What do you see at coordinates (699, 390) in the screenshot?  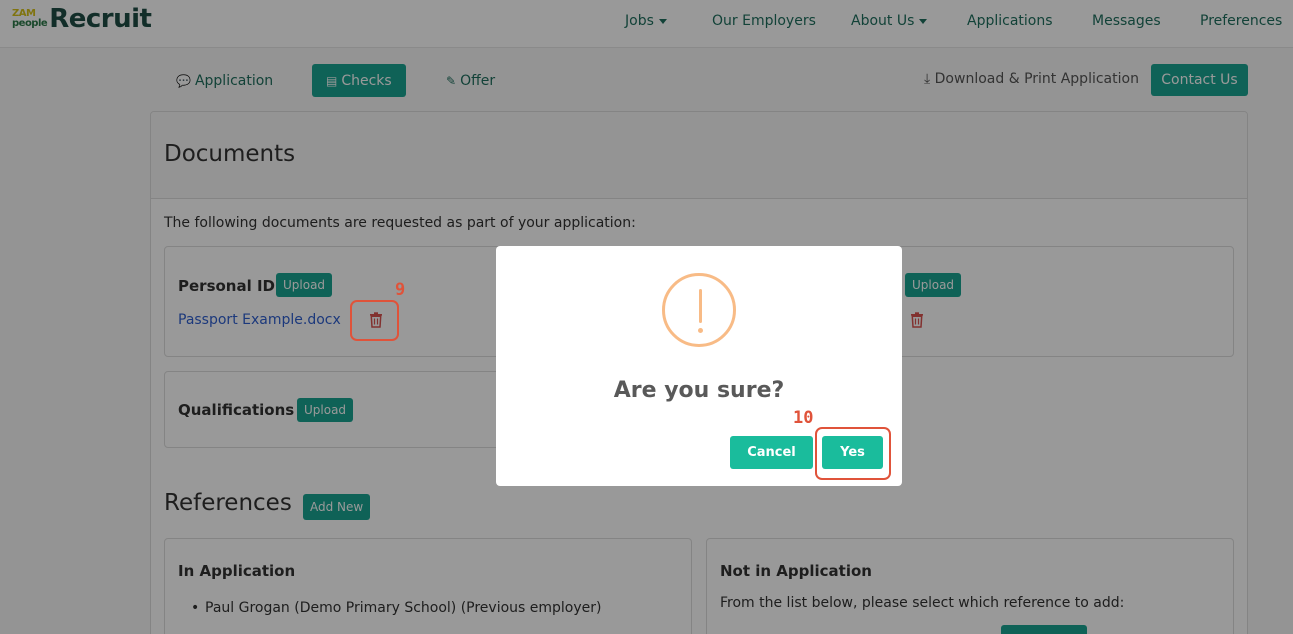 I see `dialog-title: Are you sure?` at bounding box center [699, 390].